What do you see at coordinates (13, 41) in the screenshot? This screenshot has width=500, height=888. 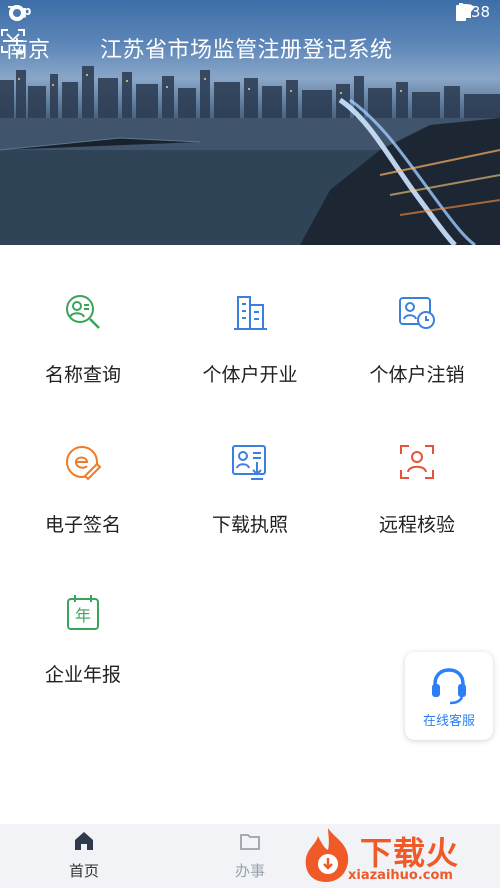 I see `scan-icon` at bounding box center [13, 41].